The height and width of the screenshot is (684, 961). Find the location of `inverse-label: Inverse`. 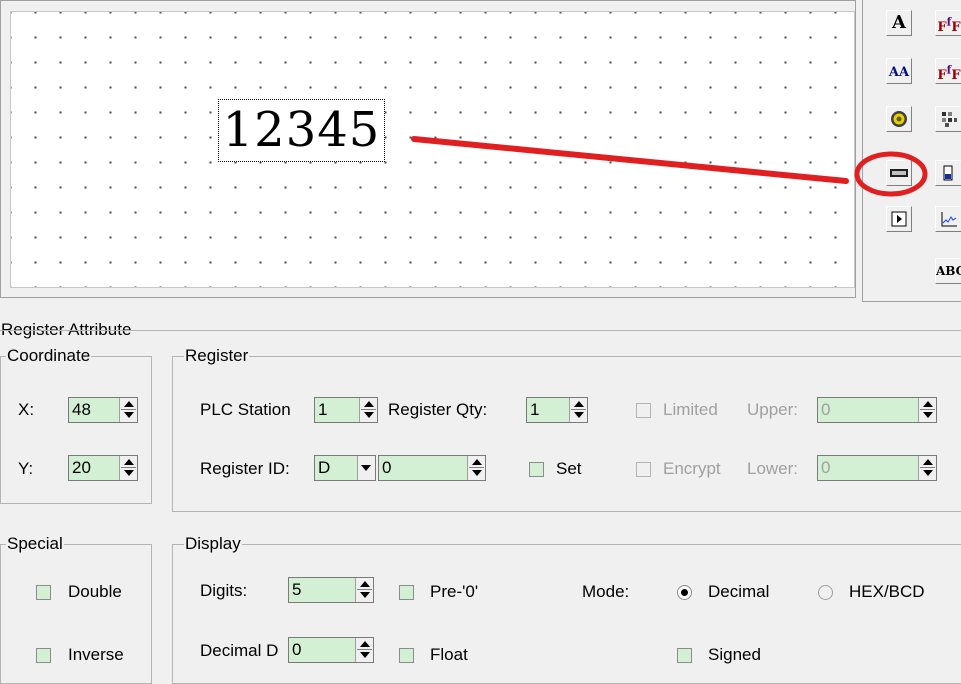

inverse-label: Inverse is located at coordinates (96, 654).